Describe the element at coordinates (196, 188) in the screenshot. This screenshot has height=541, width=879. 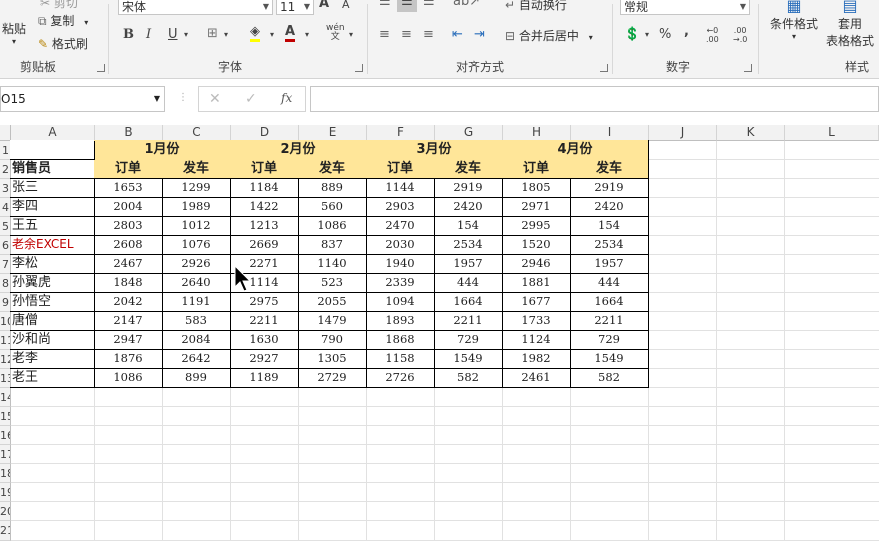
I see `data-cell: 1299` at that location.